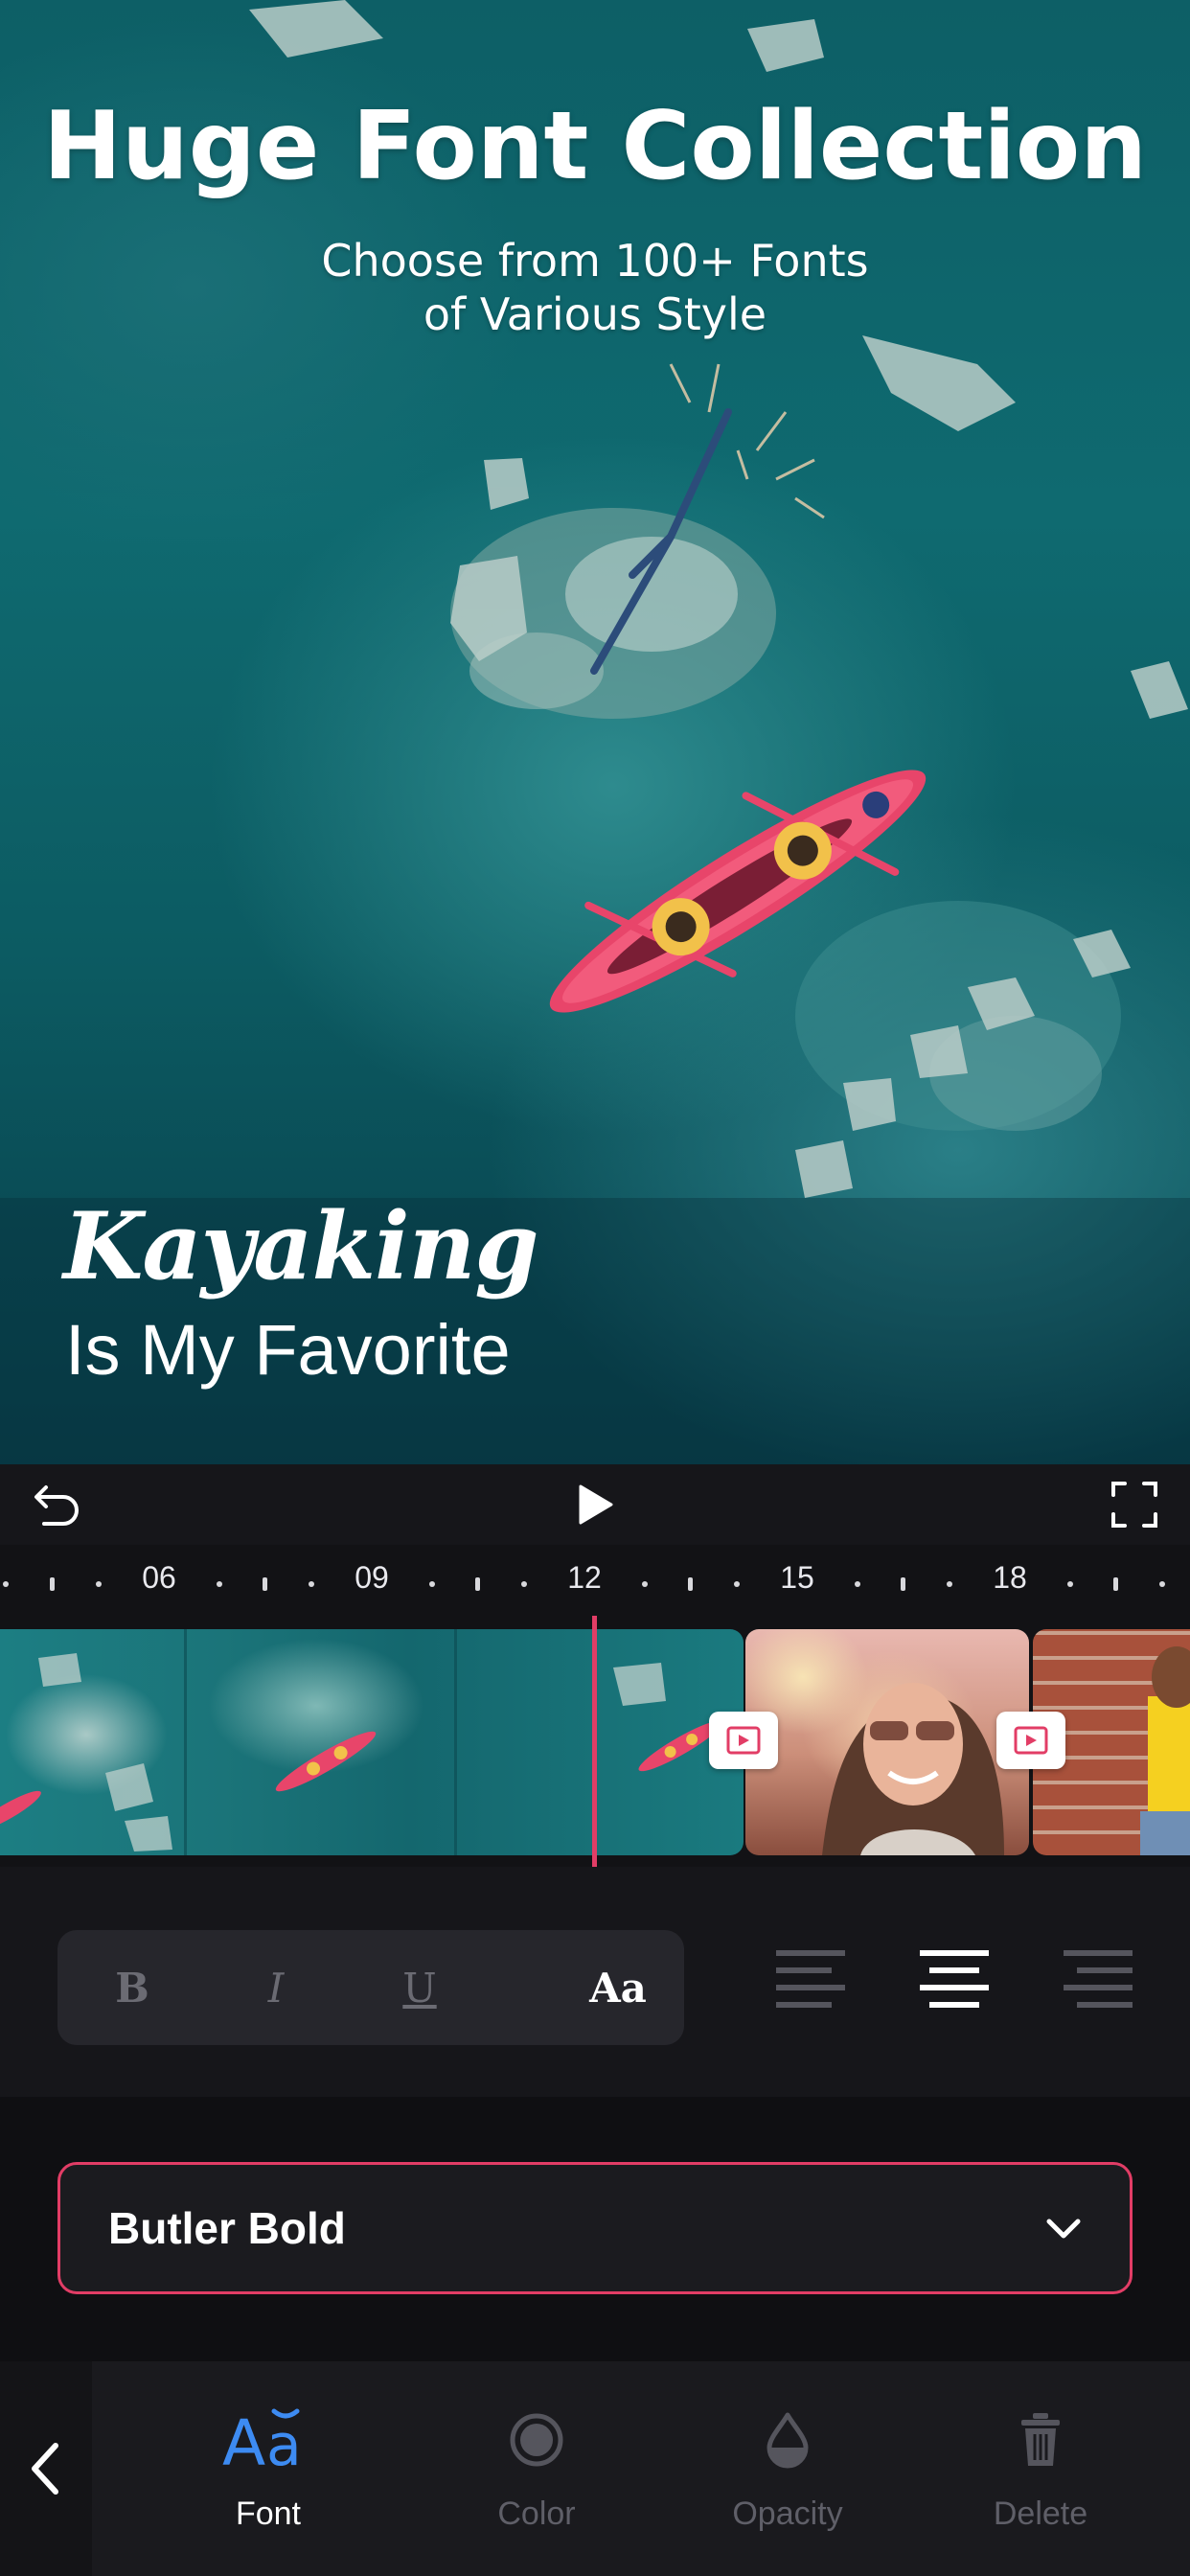 Image resolution: width=1190 pixels, height=2576 pixels. I want to click on timeline-ruler: 06 09 12 15 18, so click(595, 1583).